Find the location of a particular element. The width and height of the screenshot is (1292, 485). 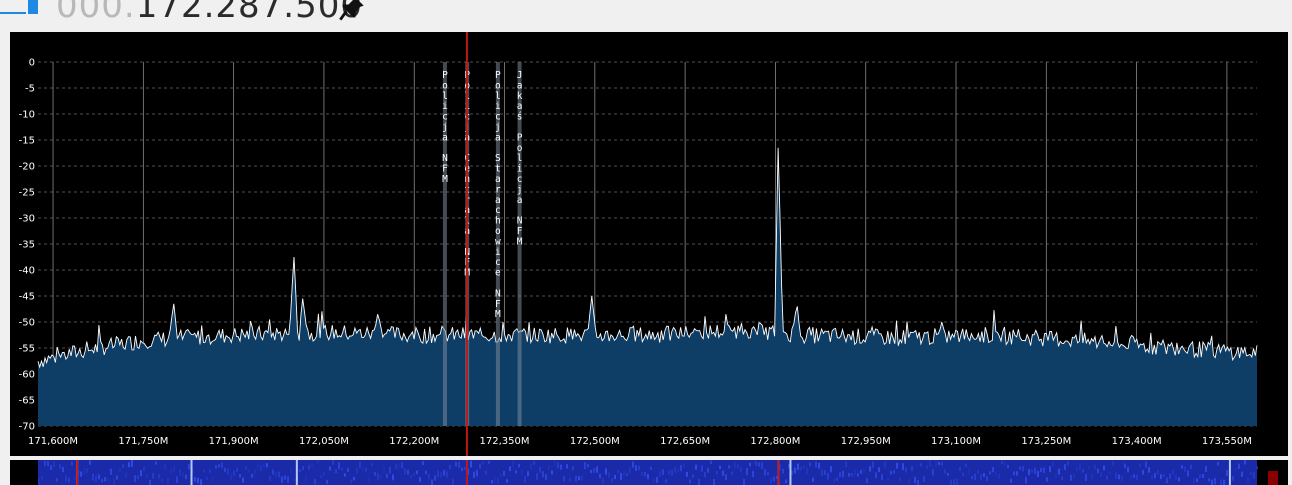

pin-icon is located at coordinates (352, 11).